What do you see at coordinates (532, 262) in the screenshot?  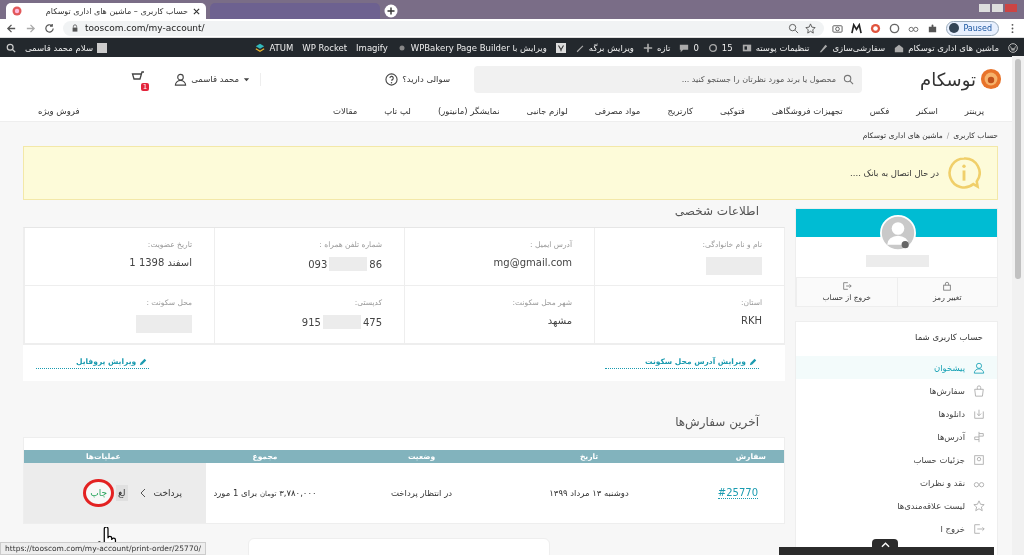 I see `field-value: mg@gmail.com` at bounding box center [532, 262].